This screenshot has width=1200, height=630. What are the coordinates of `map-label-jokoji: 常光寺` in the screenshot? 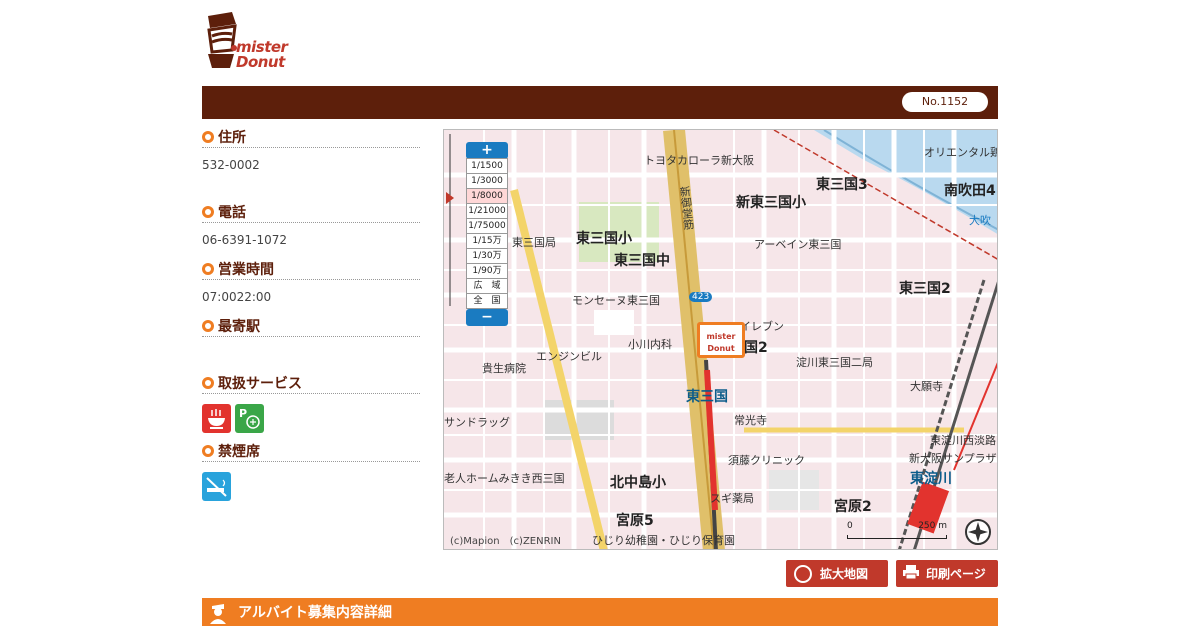 It's located at (750, 420).